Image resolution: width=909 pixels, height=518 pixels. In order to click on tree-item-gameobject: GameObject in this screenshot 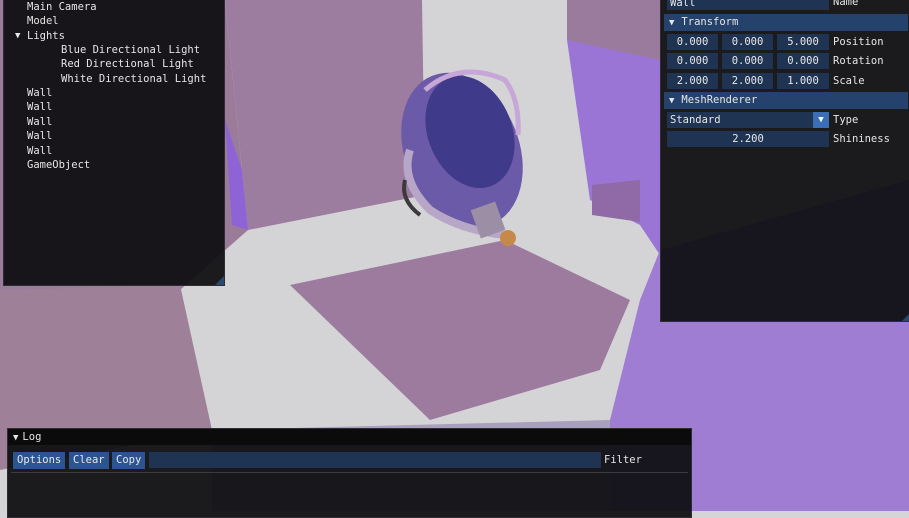, I will do `click(58, 165)`.